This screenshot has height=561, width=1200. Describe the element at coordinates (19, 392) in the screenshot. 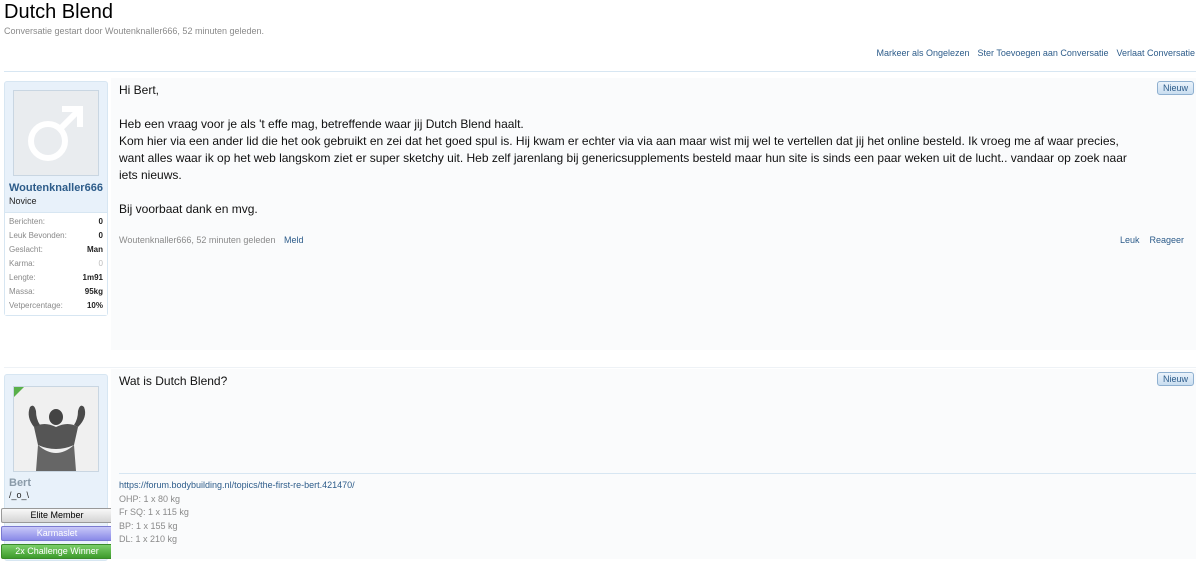

I see `online-indicator` at that location.